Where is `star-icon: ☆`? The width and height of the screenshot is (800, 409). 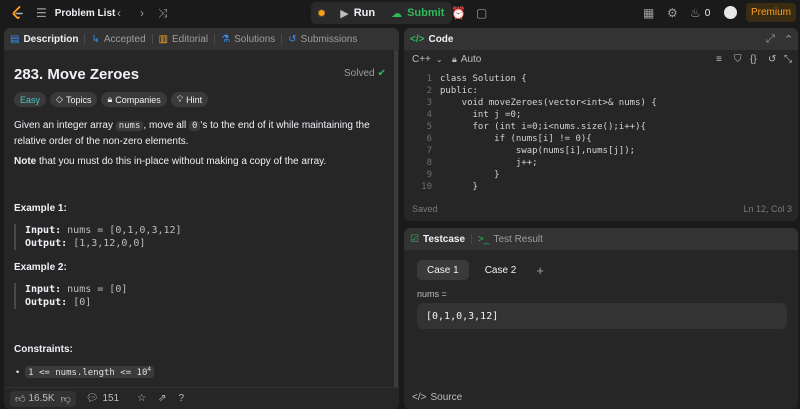 star-icon: ☆ is located at coordinates (141, 398).